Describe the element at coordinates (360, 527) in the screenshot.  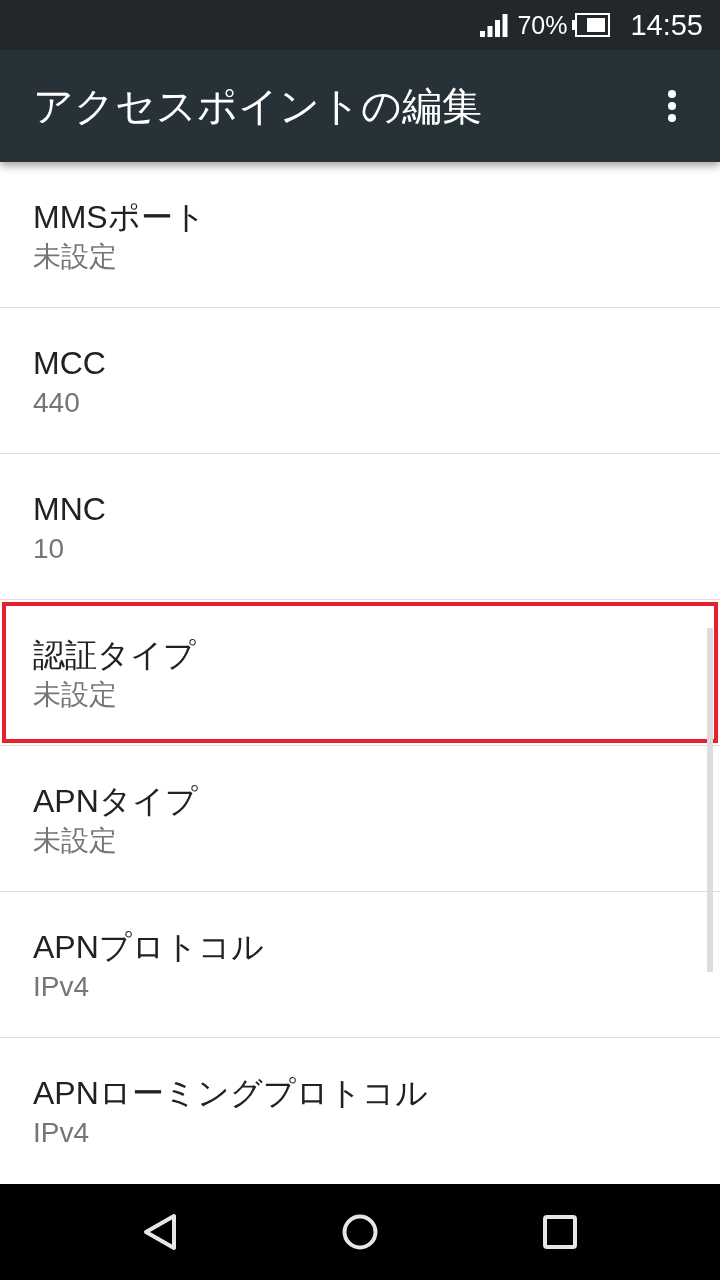
I see `setting-item: MNC 10` at that location.